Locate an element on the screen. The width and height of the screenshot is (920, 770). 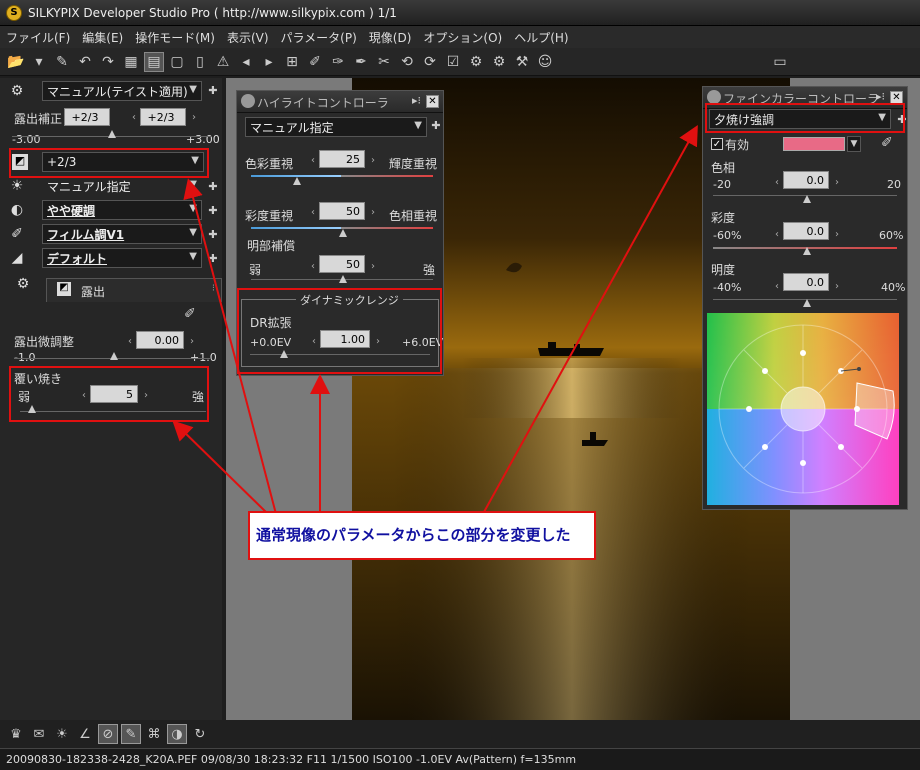
exposure-tab: ◩ 露出 ⁝ is located at coordinates (134, 290).